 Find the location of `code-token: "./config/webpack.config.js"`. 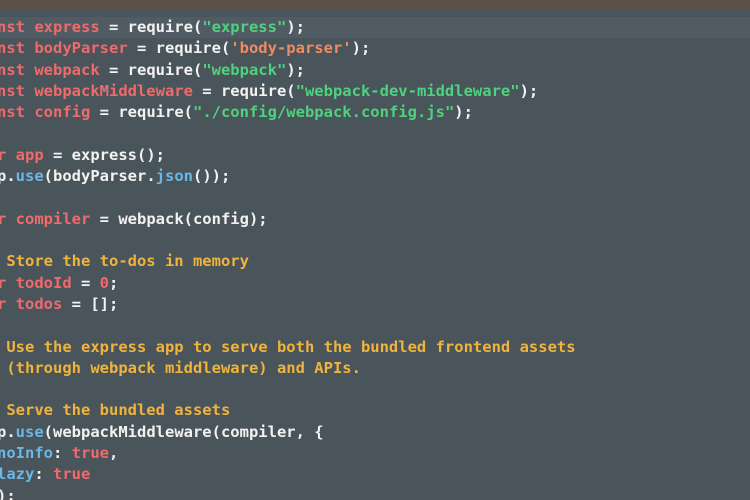

code-token: "./config/webpack.config.js" is located at coordinates (323, 112).